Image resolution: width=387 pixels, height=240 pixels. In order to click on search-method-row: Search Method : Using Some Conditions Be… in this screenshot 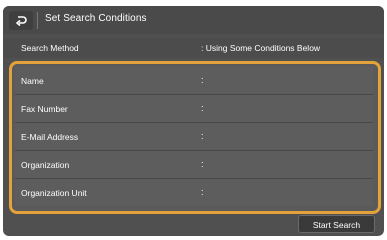, I will do `click(193, 48)`.